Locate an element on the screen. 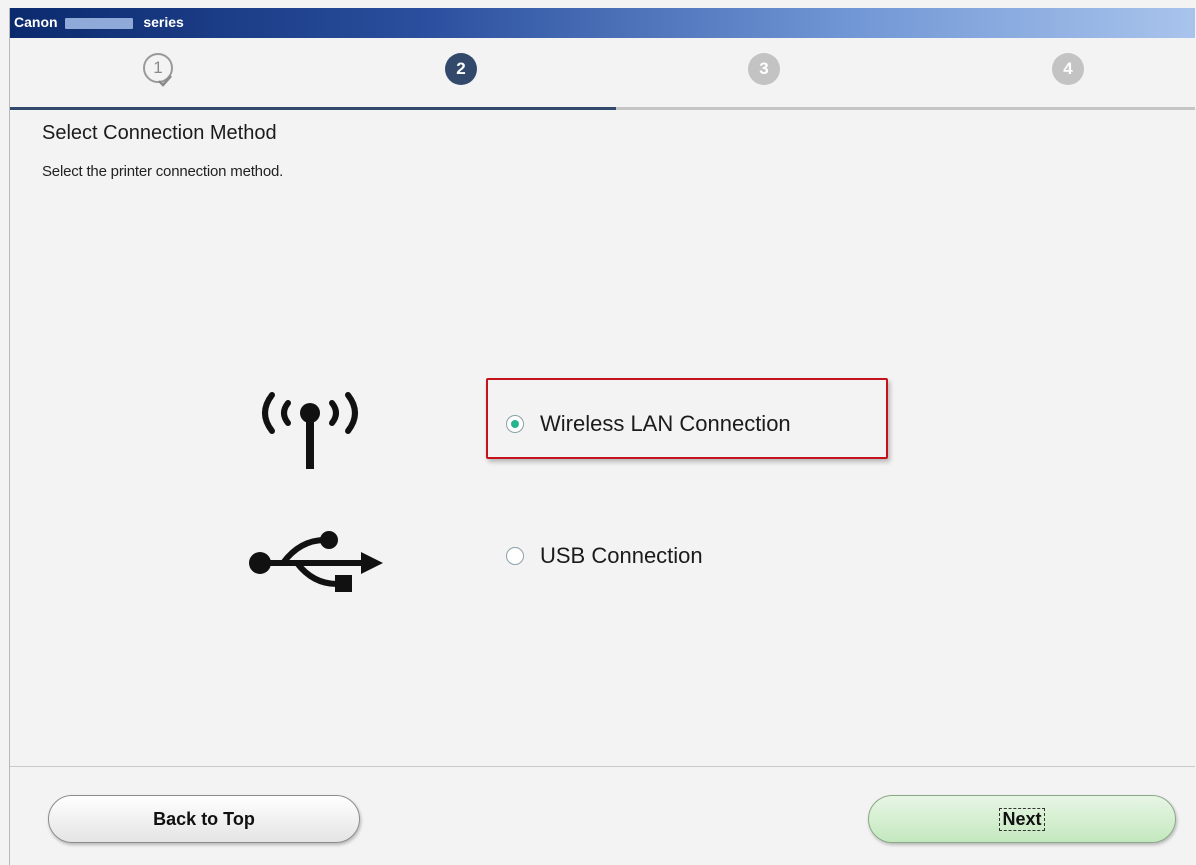 This screenshot has height=865, width=1196. title-model-redacted is located at coordinates (99, 23).